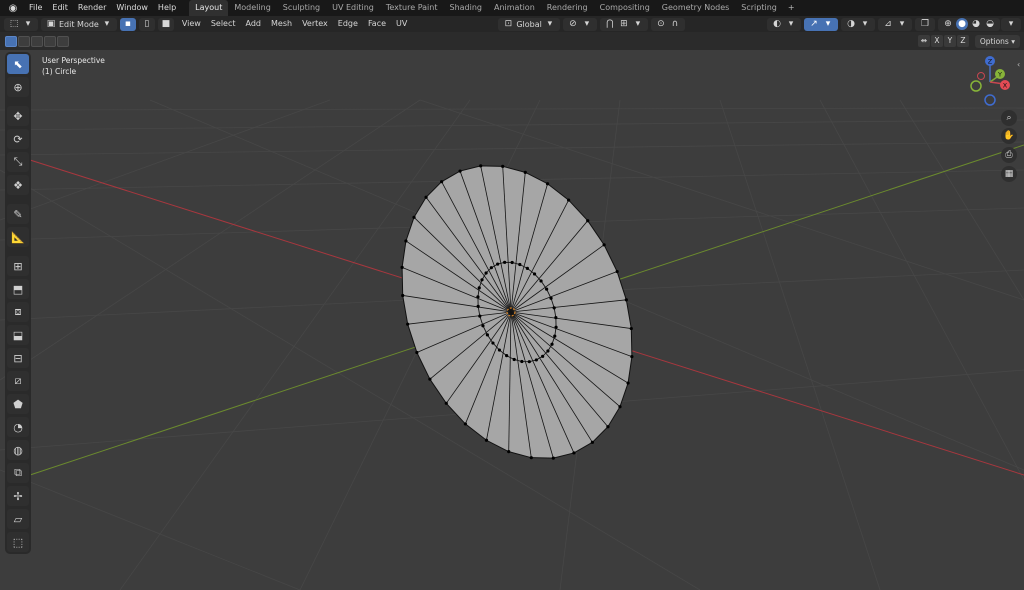 The image size is (1024, 590). I want to click on tab-modeling: Modeling, so click(252, 8).